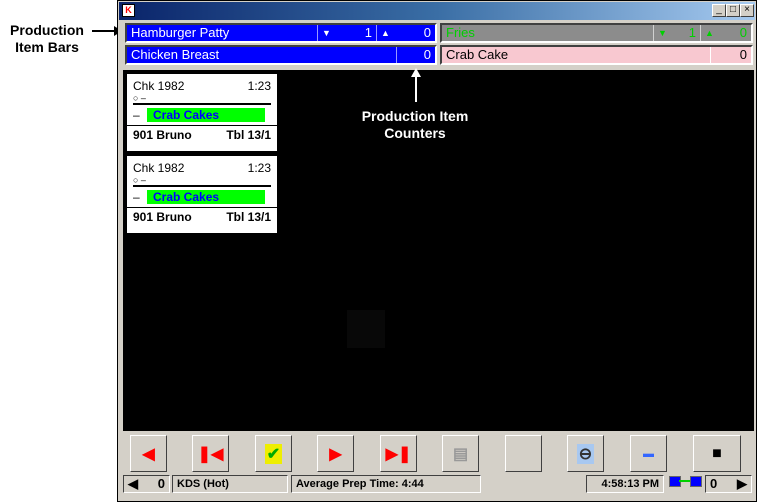 This screenshot has height=504, width=759. What do you see at coordinates (281, 33) in the screenshot?
I see `production-bar-hamburger-patty: Hamburger Patty ▼ 1 ▲ 0` at bounding box center [281, 33].